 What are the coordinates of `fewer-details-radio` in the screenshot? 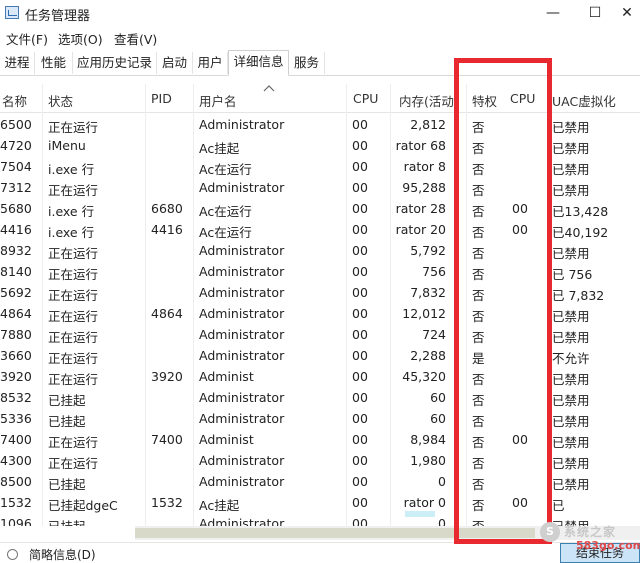 It's located at (12, 554).